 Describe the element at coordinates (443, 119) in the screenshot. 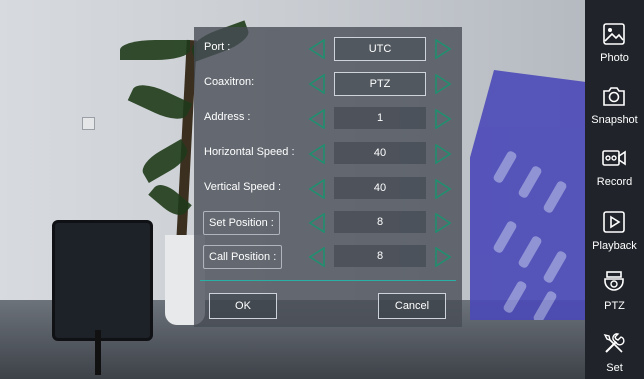

I see `address-next-arrow-icon` at that location.